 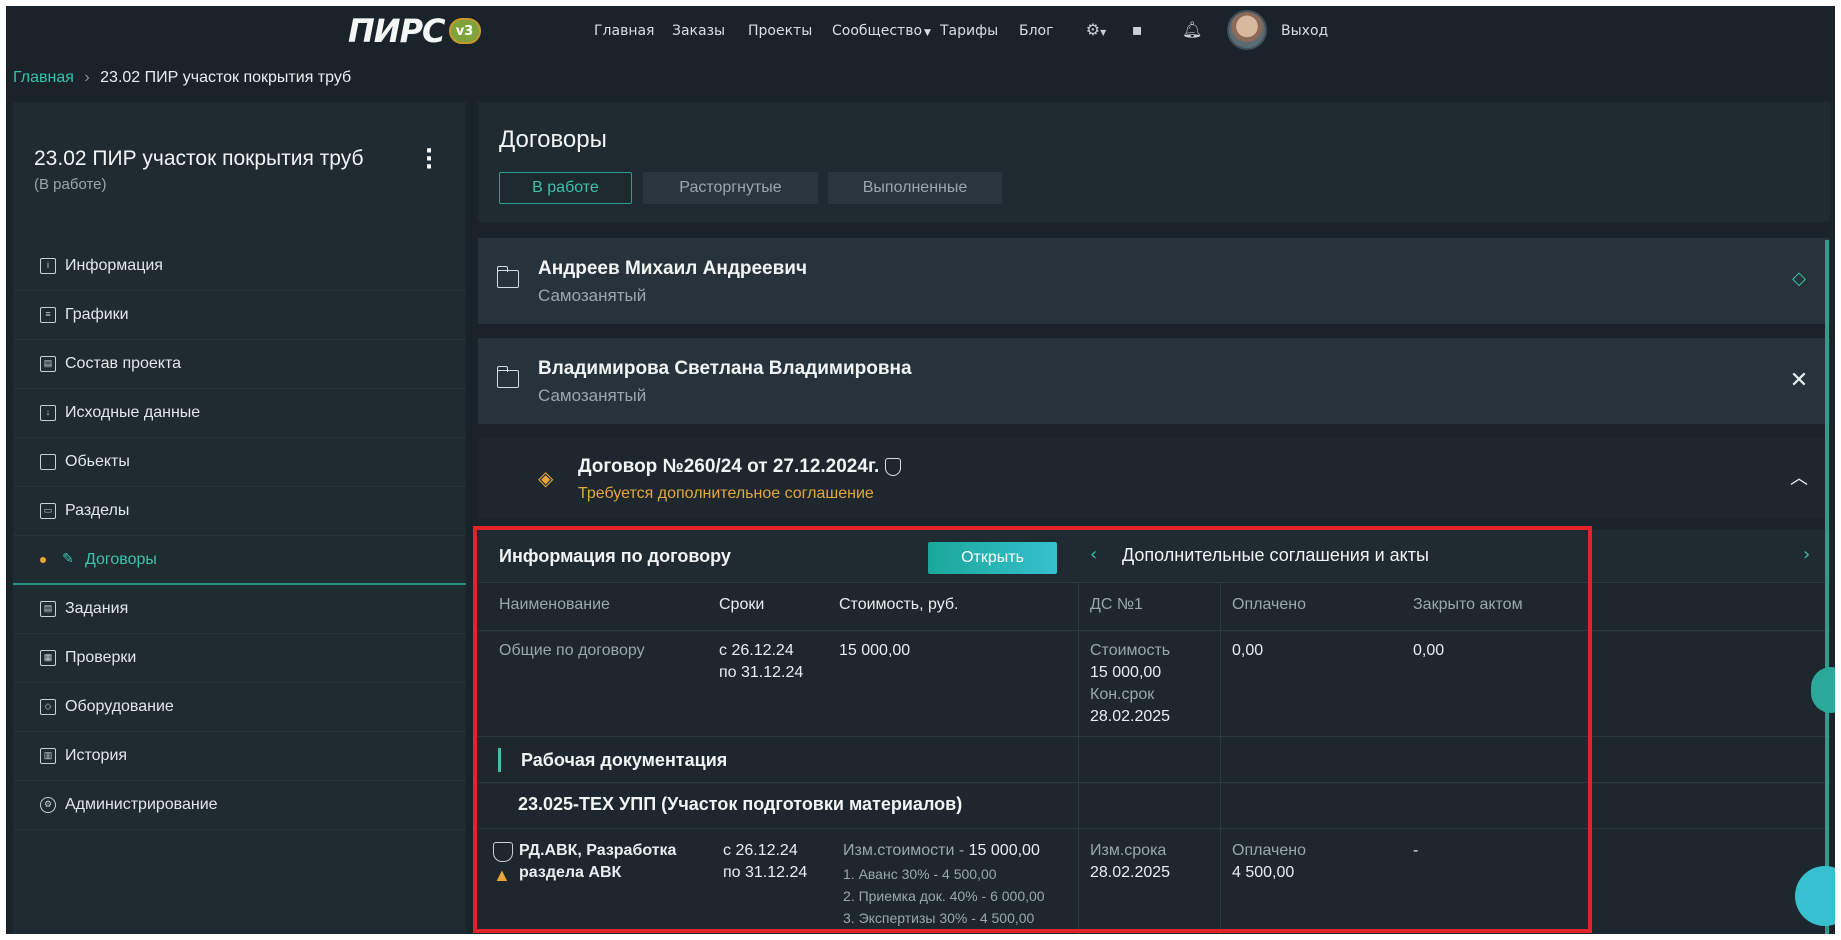 What do you see at coordinates (199, 158) in the screenshot?
I see `project-title: 23.02 ПИР участок покрытия труб` at bounding box center [199, 158].